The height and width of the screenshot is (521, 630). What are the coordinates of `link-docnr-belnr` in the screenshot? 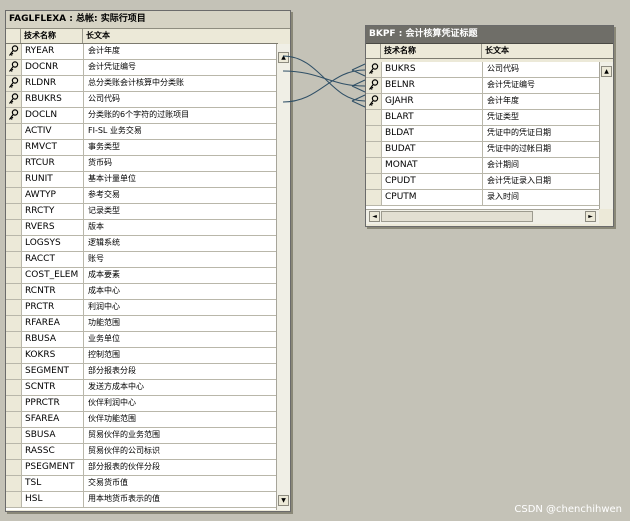 It's located at (324, 78).